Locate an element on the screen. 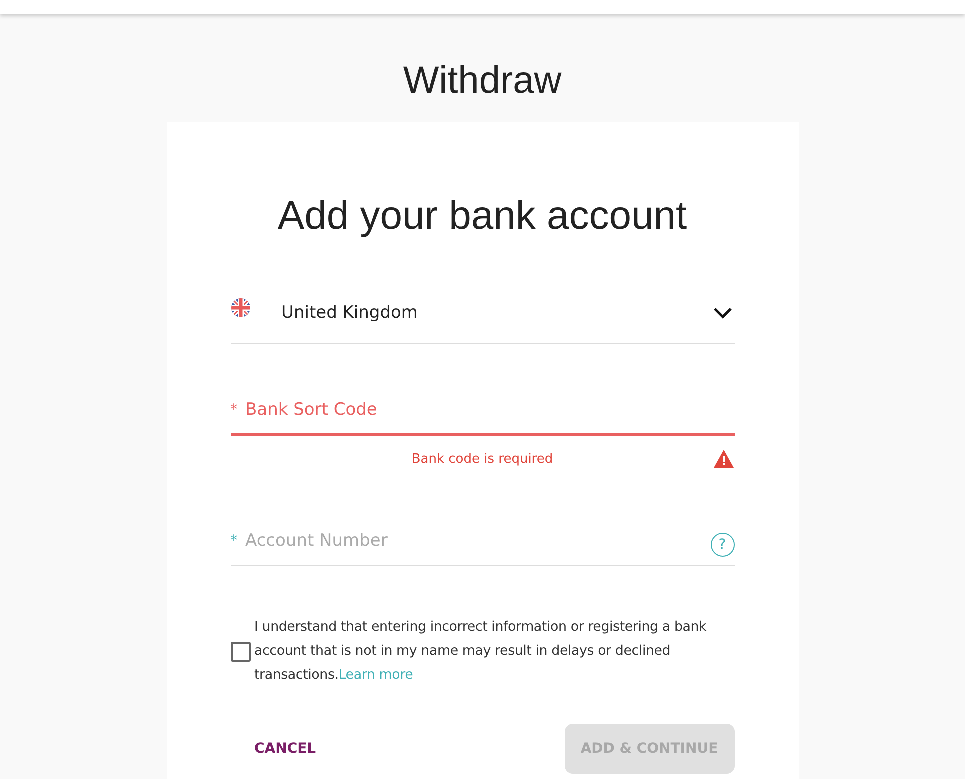  text-field: * Account Number ? is located at coordinates (482, 541).